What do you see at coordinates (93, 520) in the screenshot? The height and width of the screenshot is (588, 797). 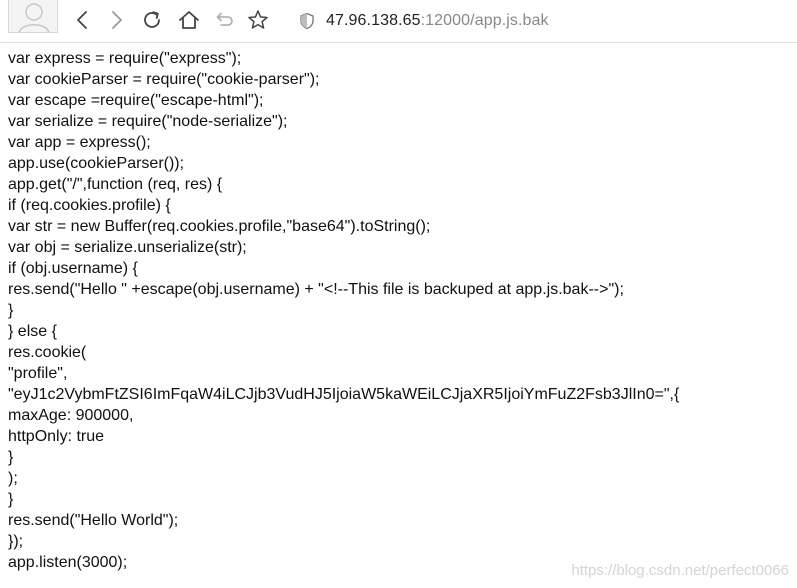 I see `code-line: res.send("Hello World");` at bounding box center [93, 520].